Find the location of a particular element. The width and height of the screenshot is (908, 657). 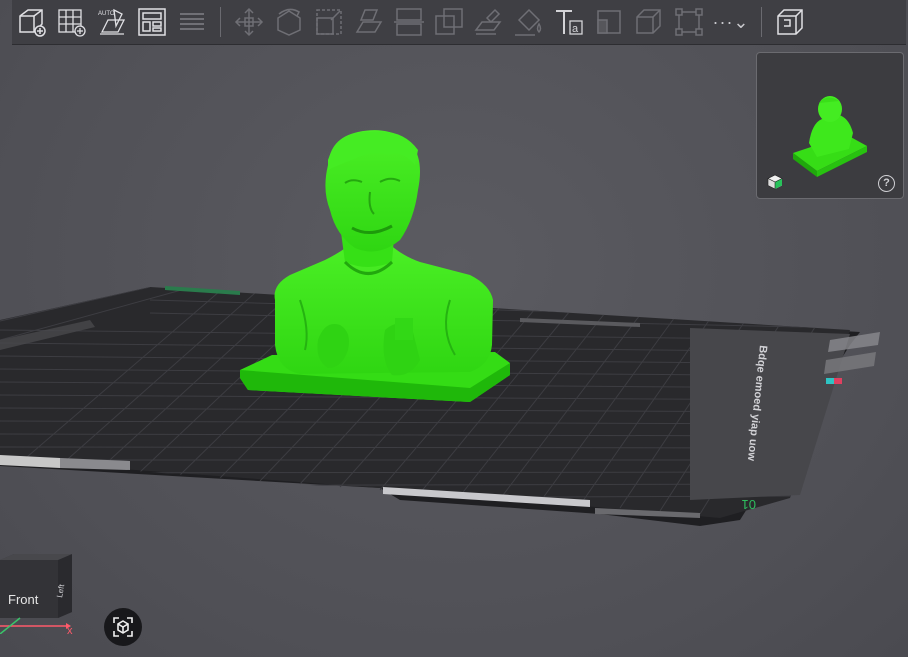

measure-icon is located at coordinates (609, 22).